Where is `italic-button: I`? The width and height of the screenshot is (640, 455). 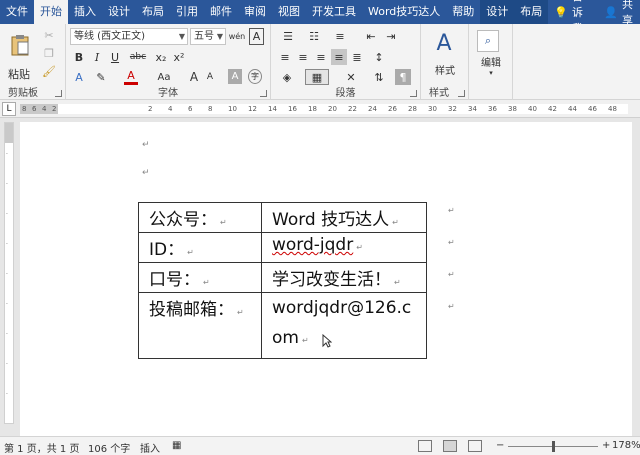
italic-button: I is located at coordinates (97, 57).